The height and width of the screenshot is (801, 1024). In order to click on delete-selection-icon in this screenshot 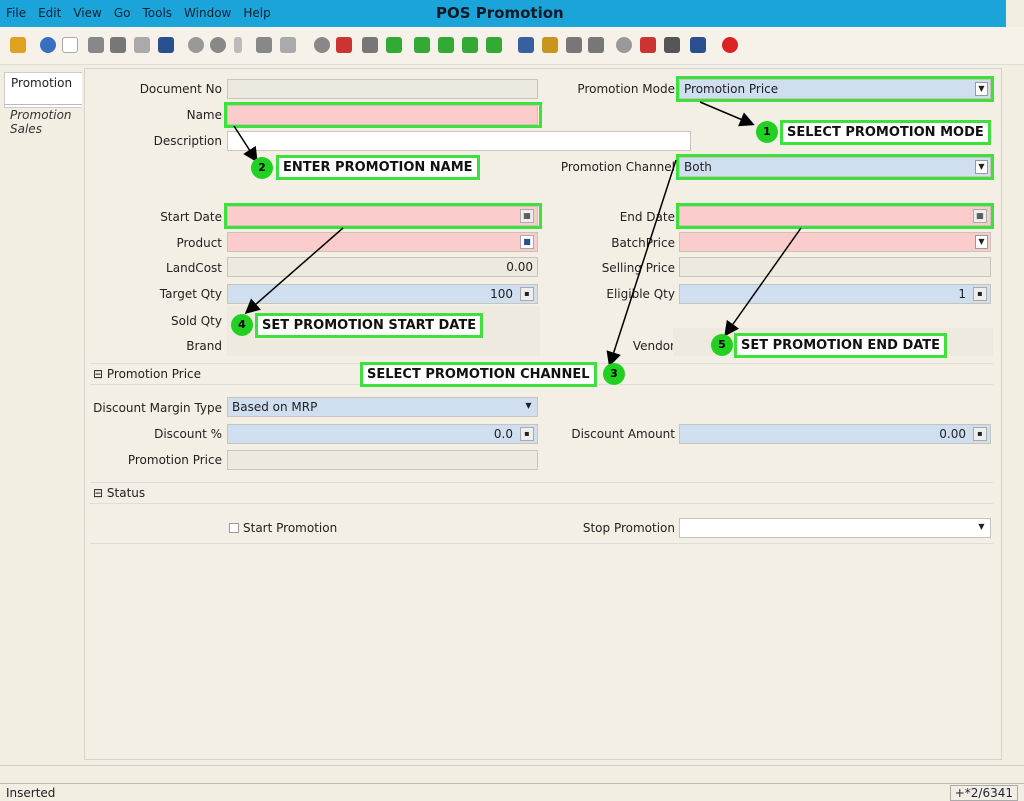, I will do `click(142, 45)`.